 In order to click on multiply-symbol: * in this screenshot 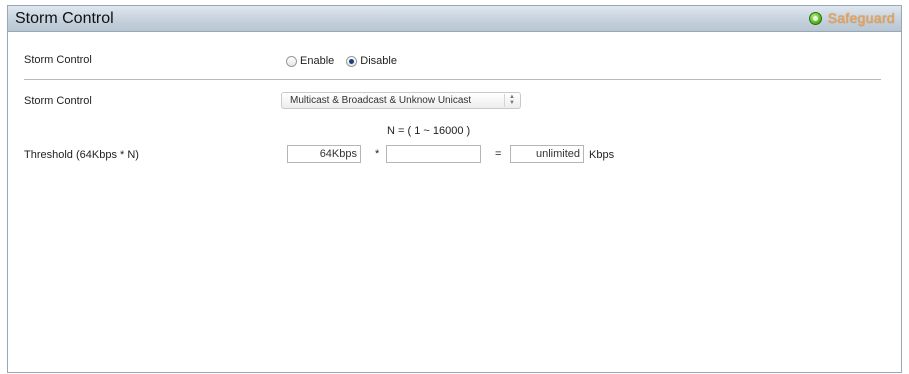, I will do `click(377, 154)`.